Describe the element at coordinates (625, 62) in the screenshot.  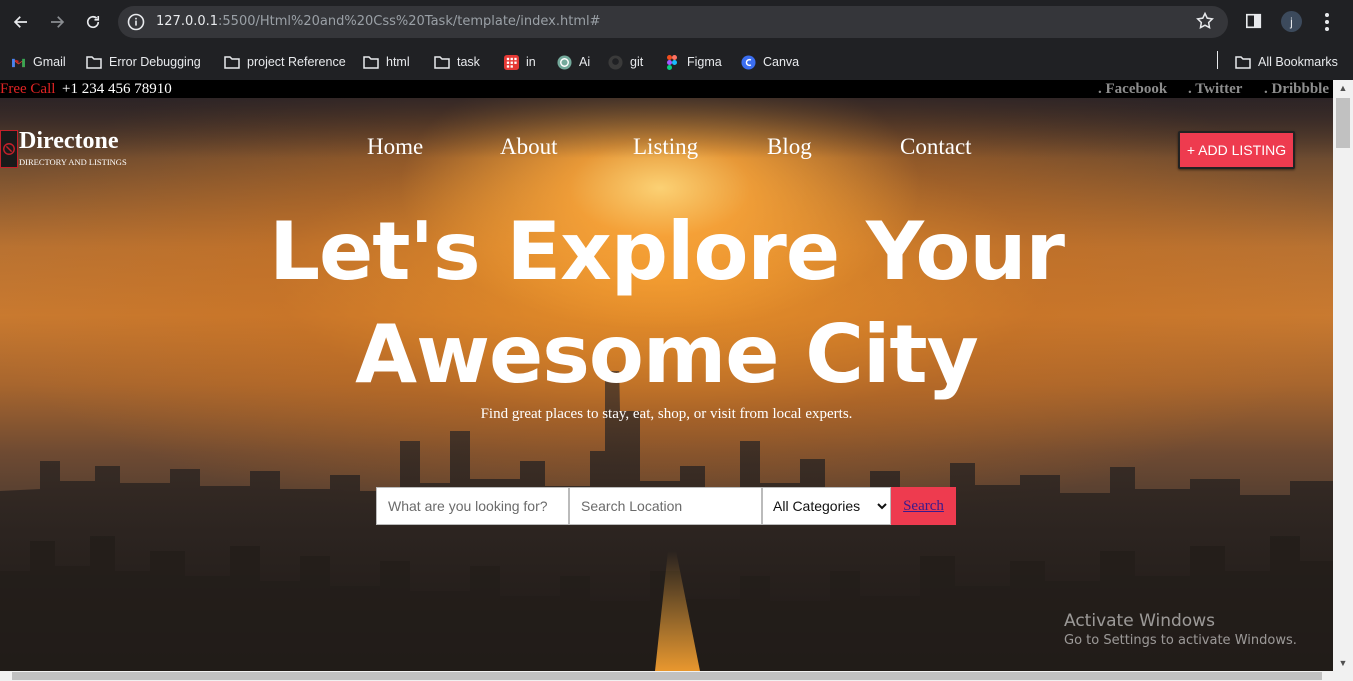
I see `bookmark-git: git` at that location.